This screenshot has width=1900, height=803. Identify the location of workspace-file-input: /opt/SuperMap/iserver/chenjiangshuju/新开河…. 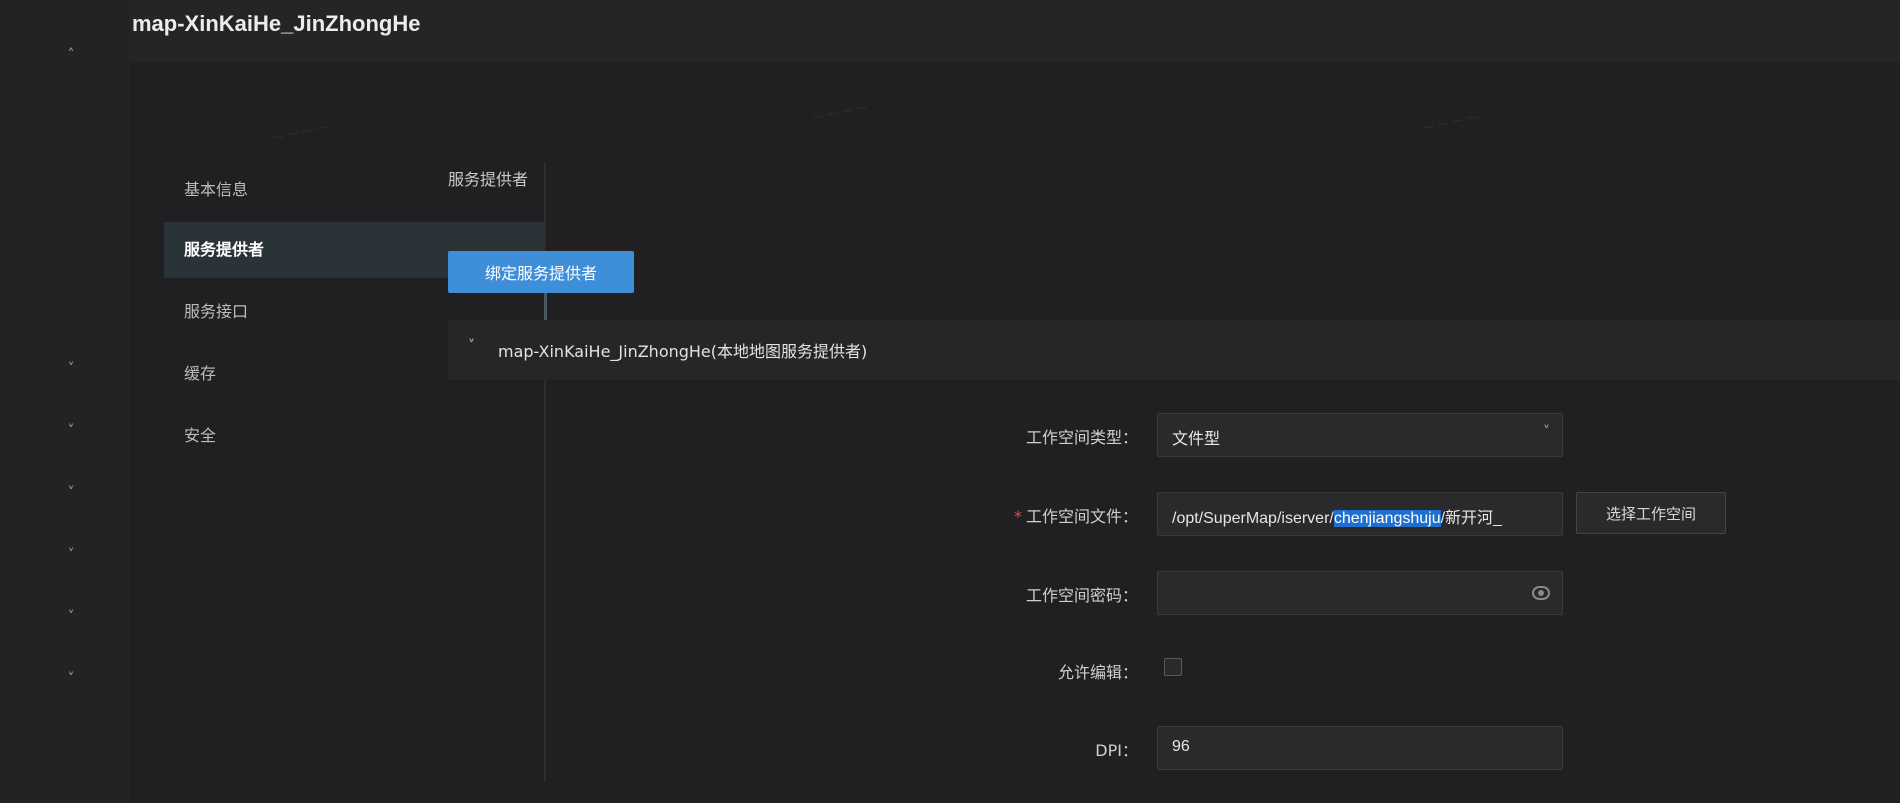
(1360, 514).